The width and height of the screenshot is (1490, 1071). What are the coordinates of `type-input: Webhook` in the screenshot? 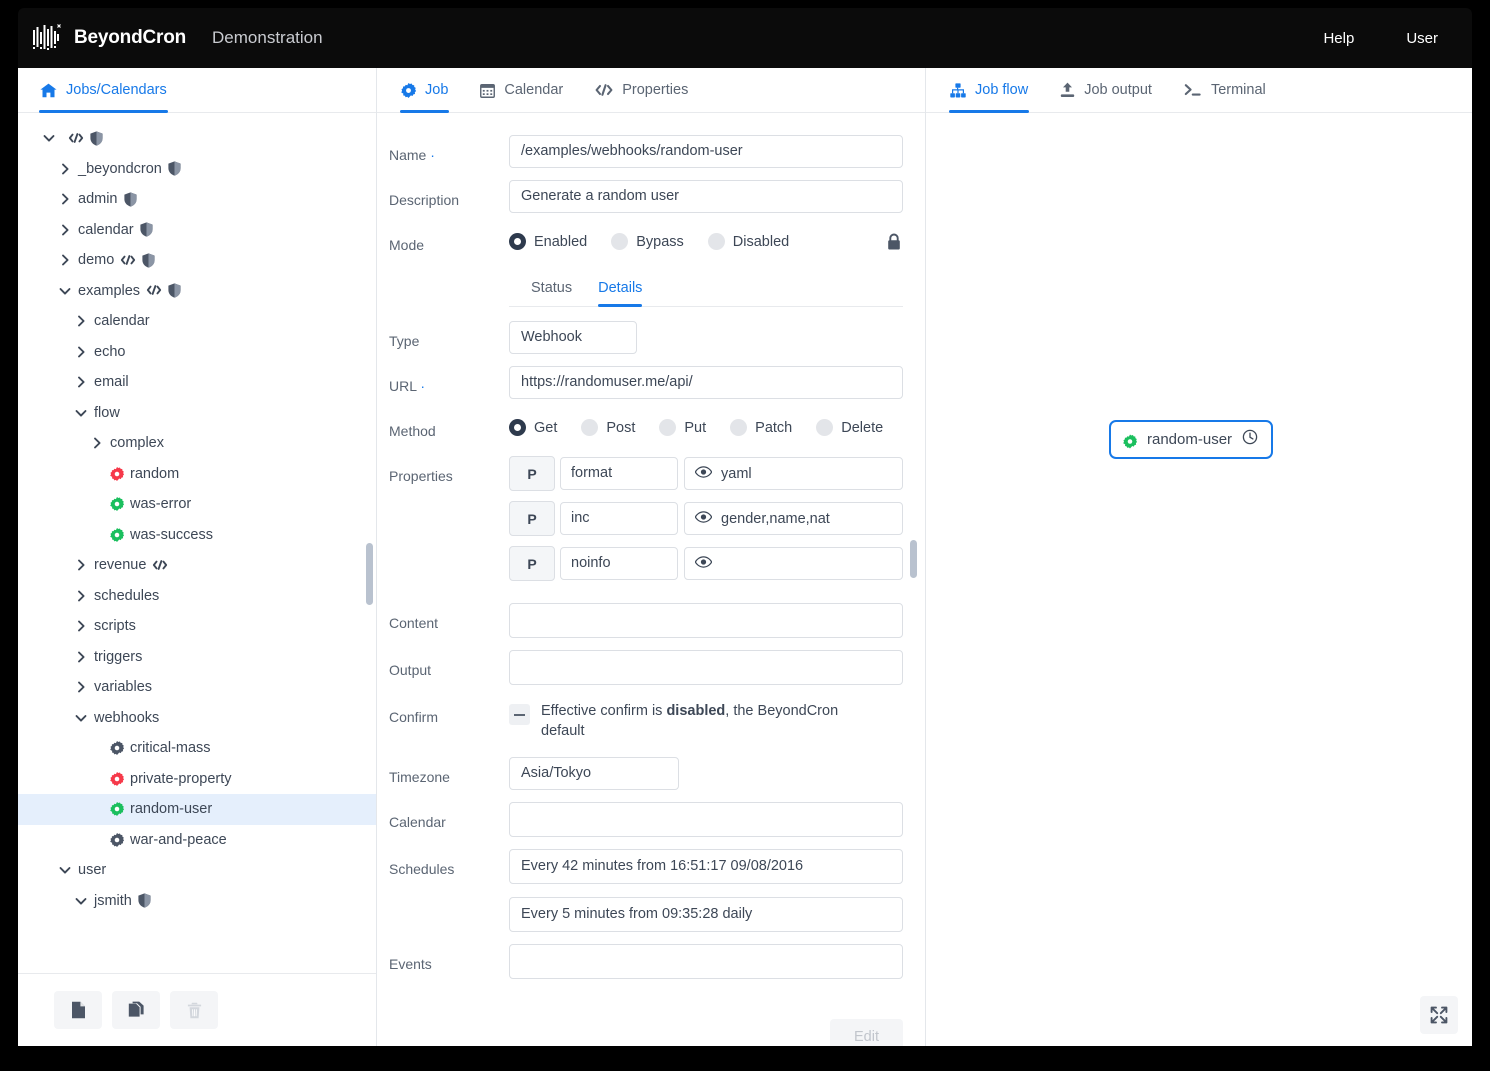 It's located at (573, 337).